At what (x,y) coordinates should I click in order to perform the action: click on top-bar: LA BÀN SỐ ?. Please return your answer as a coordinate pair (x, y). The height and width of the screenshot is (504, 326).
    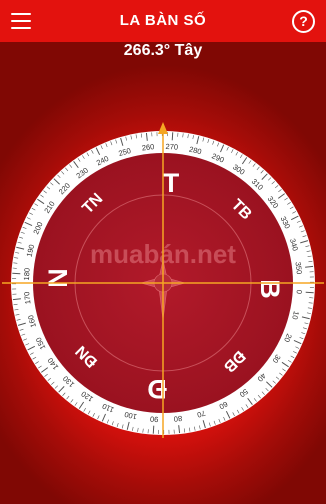
    Looking at the image, I should click on (163, 21).